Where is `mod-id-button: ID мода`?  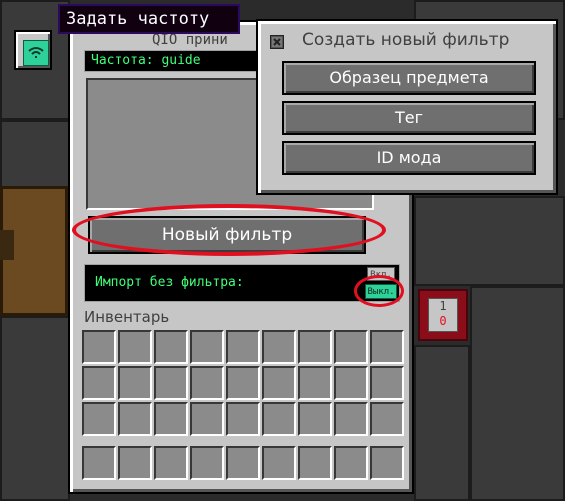
mod-id-button: ID мода is located at coordinates (409, 158).